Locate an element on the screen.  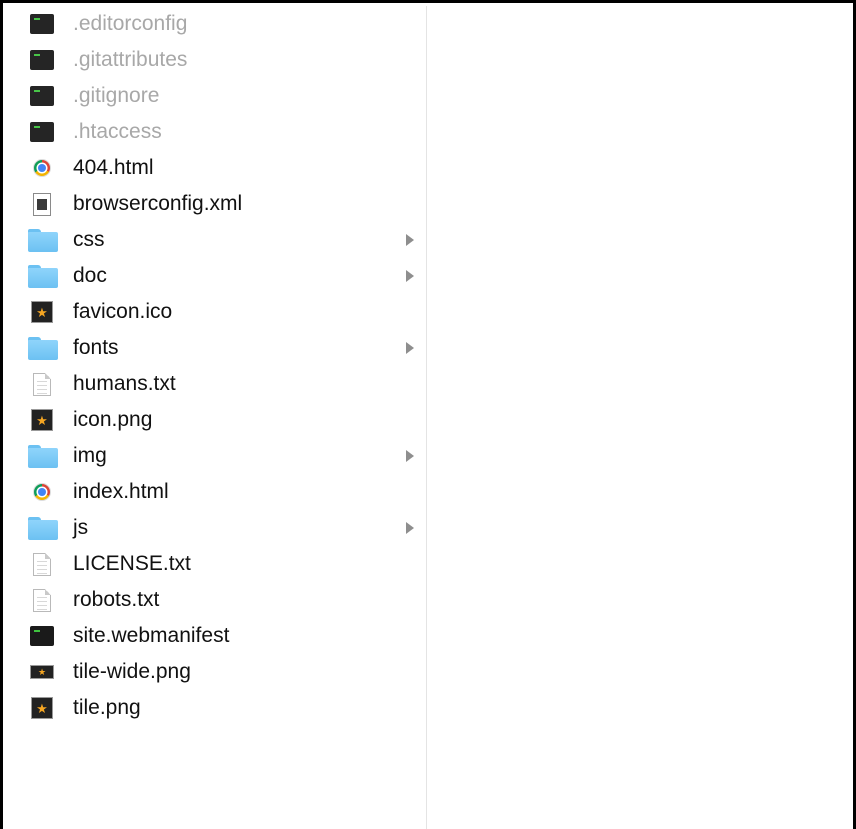
file-row: site.webmanifest is located at coordinates (216, 636).